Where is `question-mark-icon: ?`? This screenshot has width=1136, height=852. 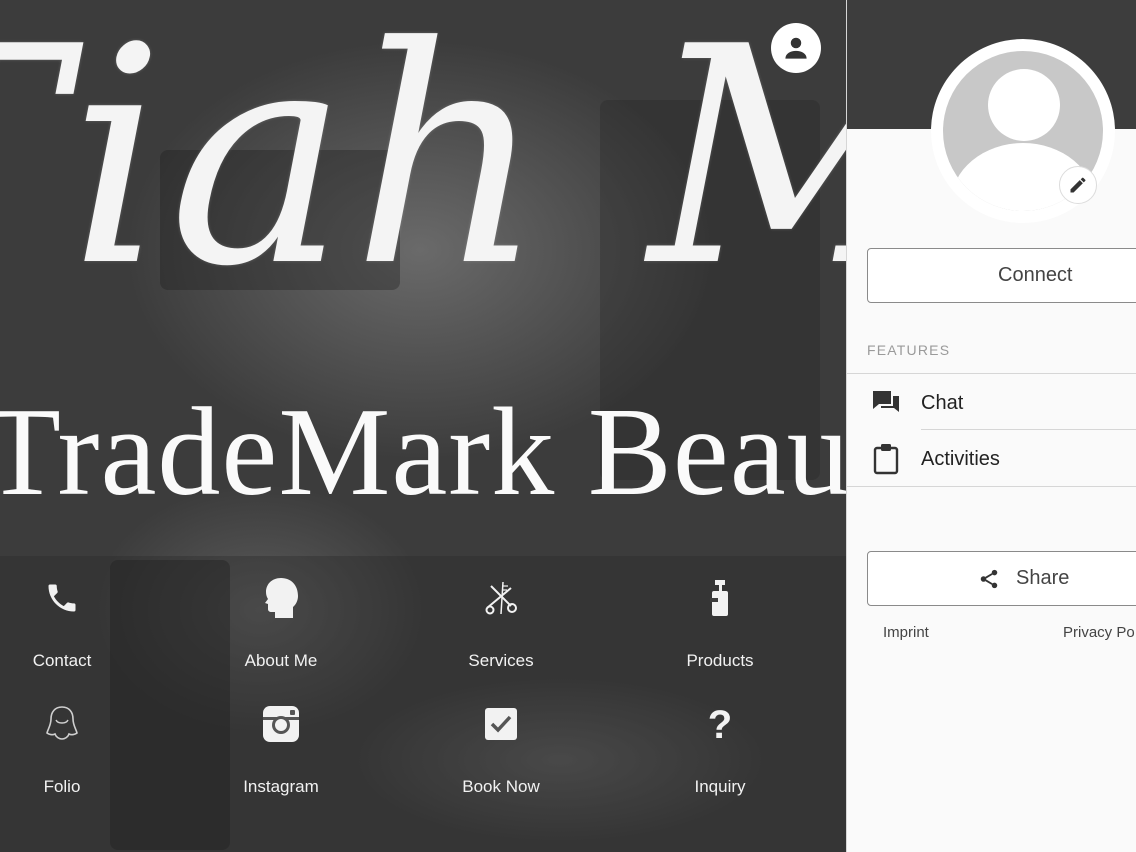
question-mark-icon: ? is located at coordinates (720, 724).